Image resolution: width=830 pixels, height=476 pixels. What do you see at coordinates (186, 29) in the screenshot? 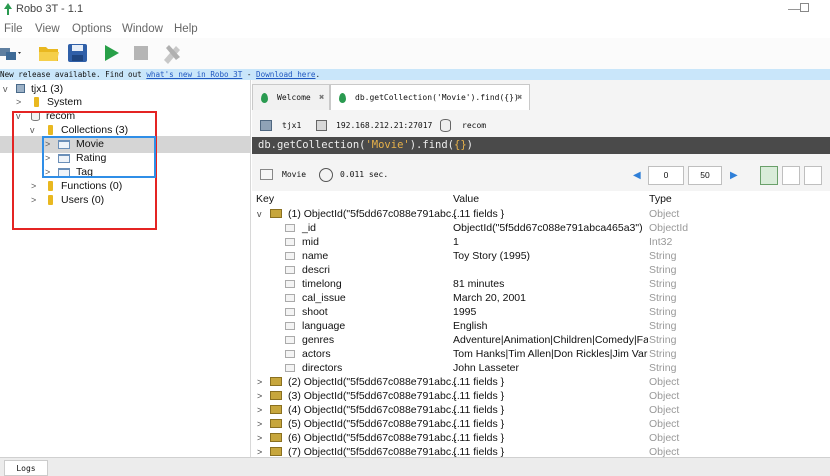
I see `menu-help: Help` at bounding box center [186, 29].